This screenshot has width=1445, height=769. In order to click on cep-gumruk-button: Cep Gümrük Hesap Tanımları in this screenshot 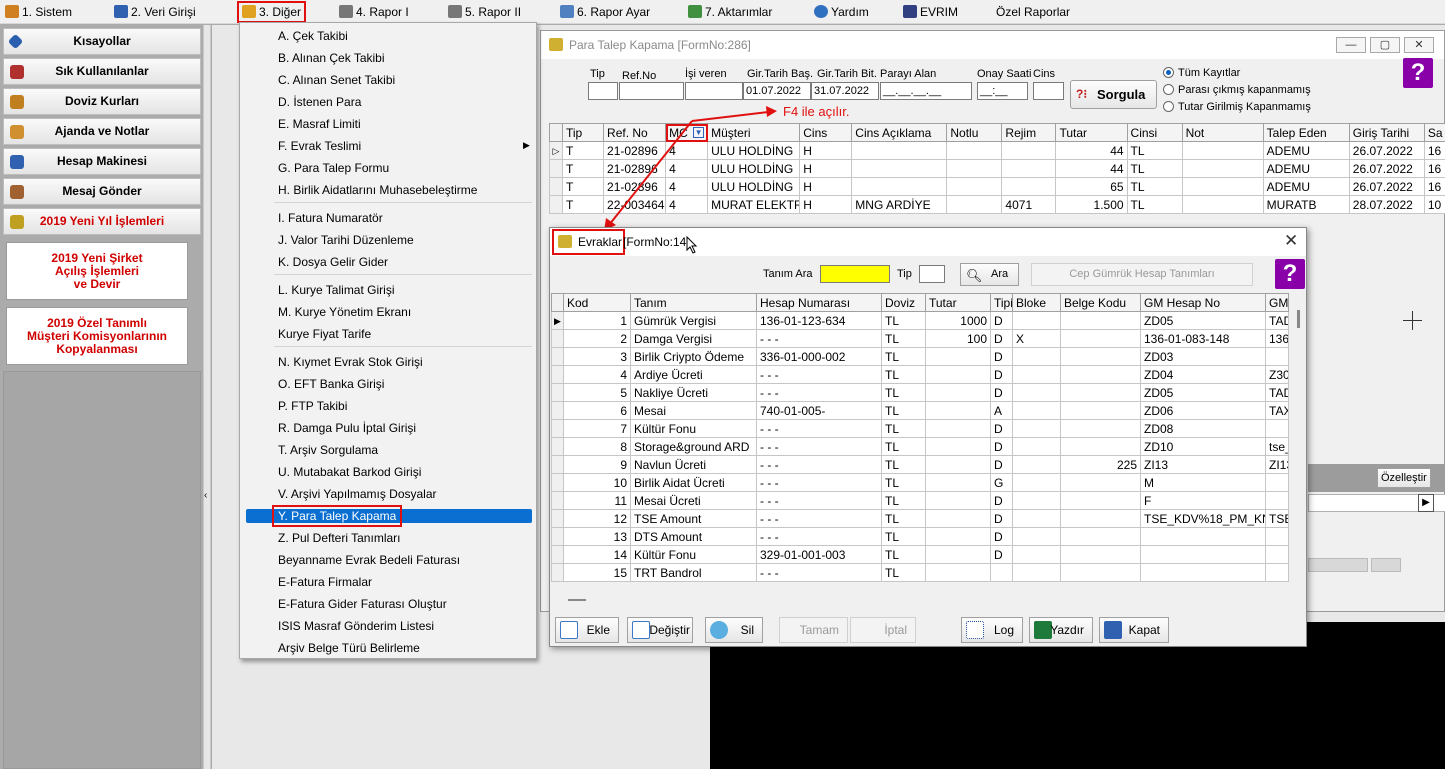, I will do `click(1142, 274)`.